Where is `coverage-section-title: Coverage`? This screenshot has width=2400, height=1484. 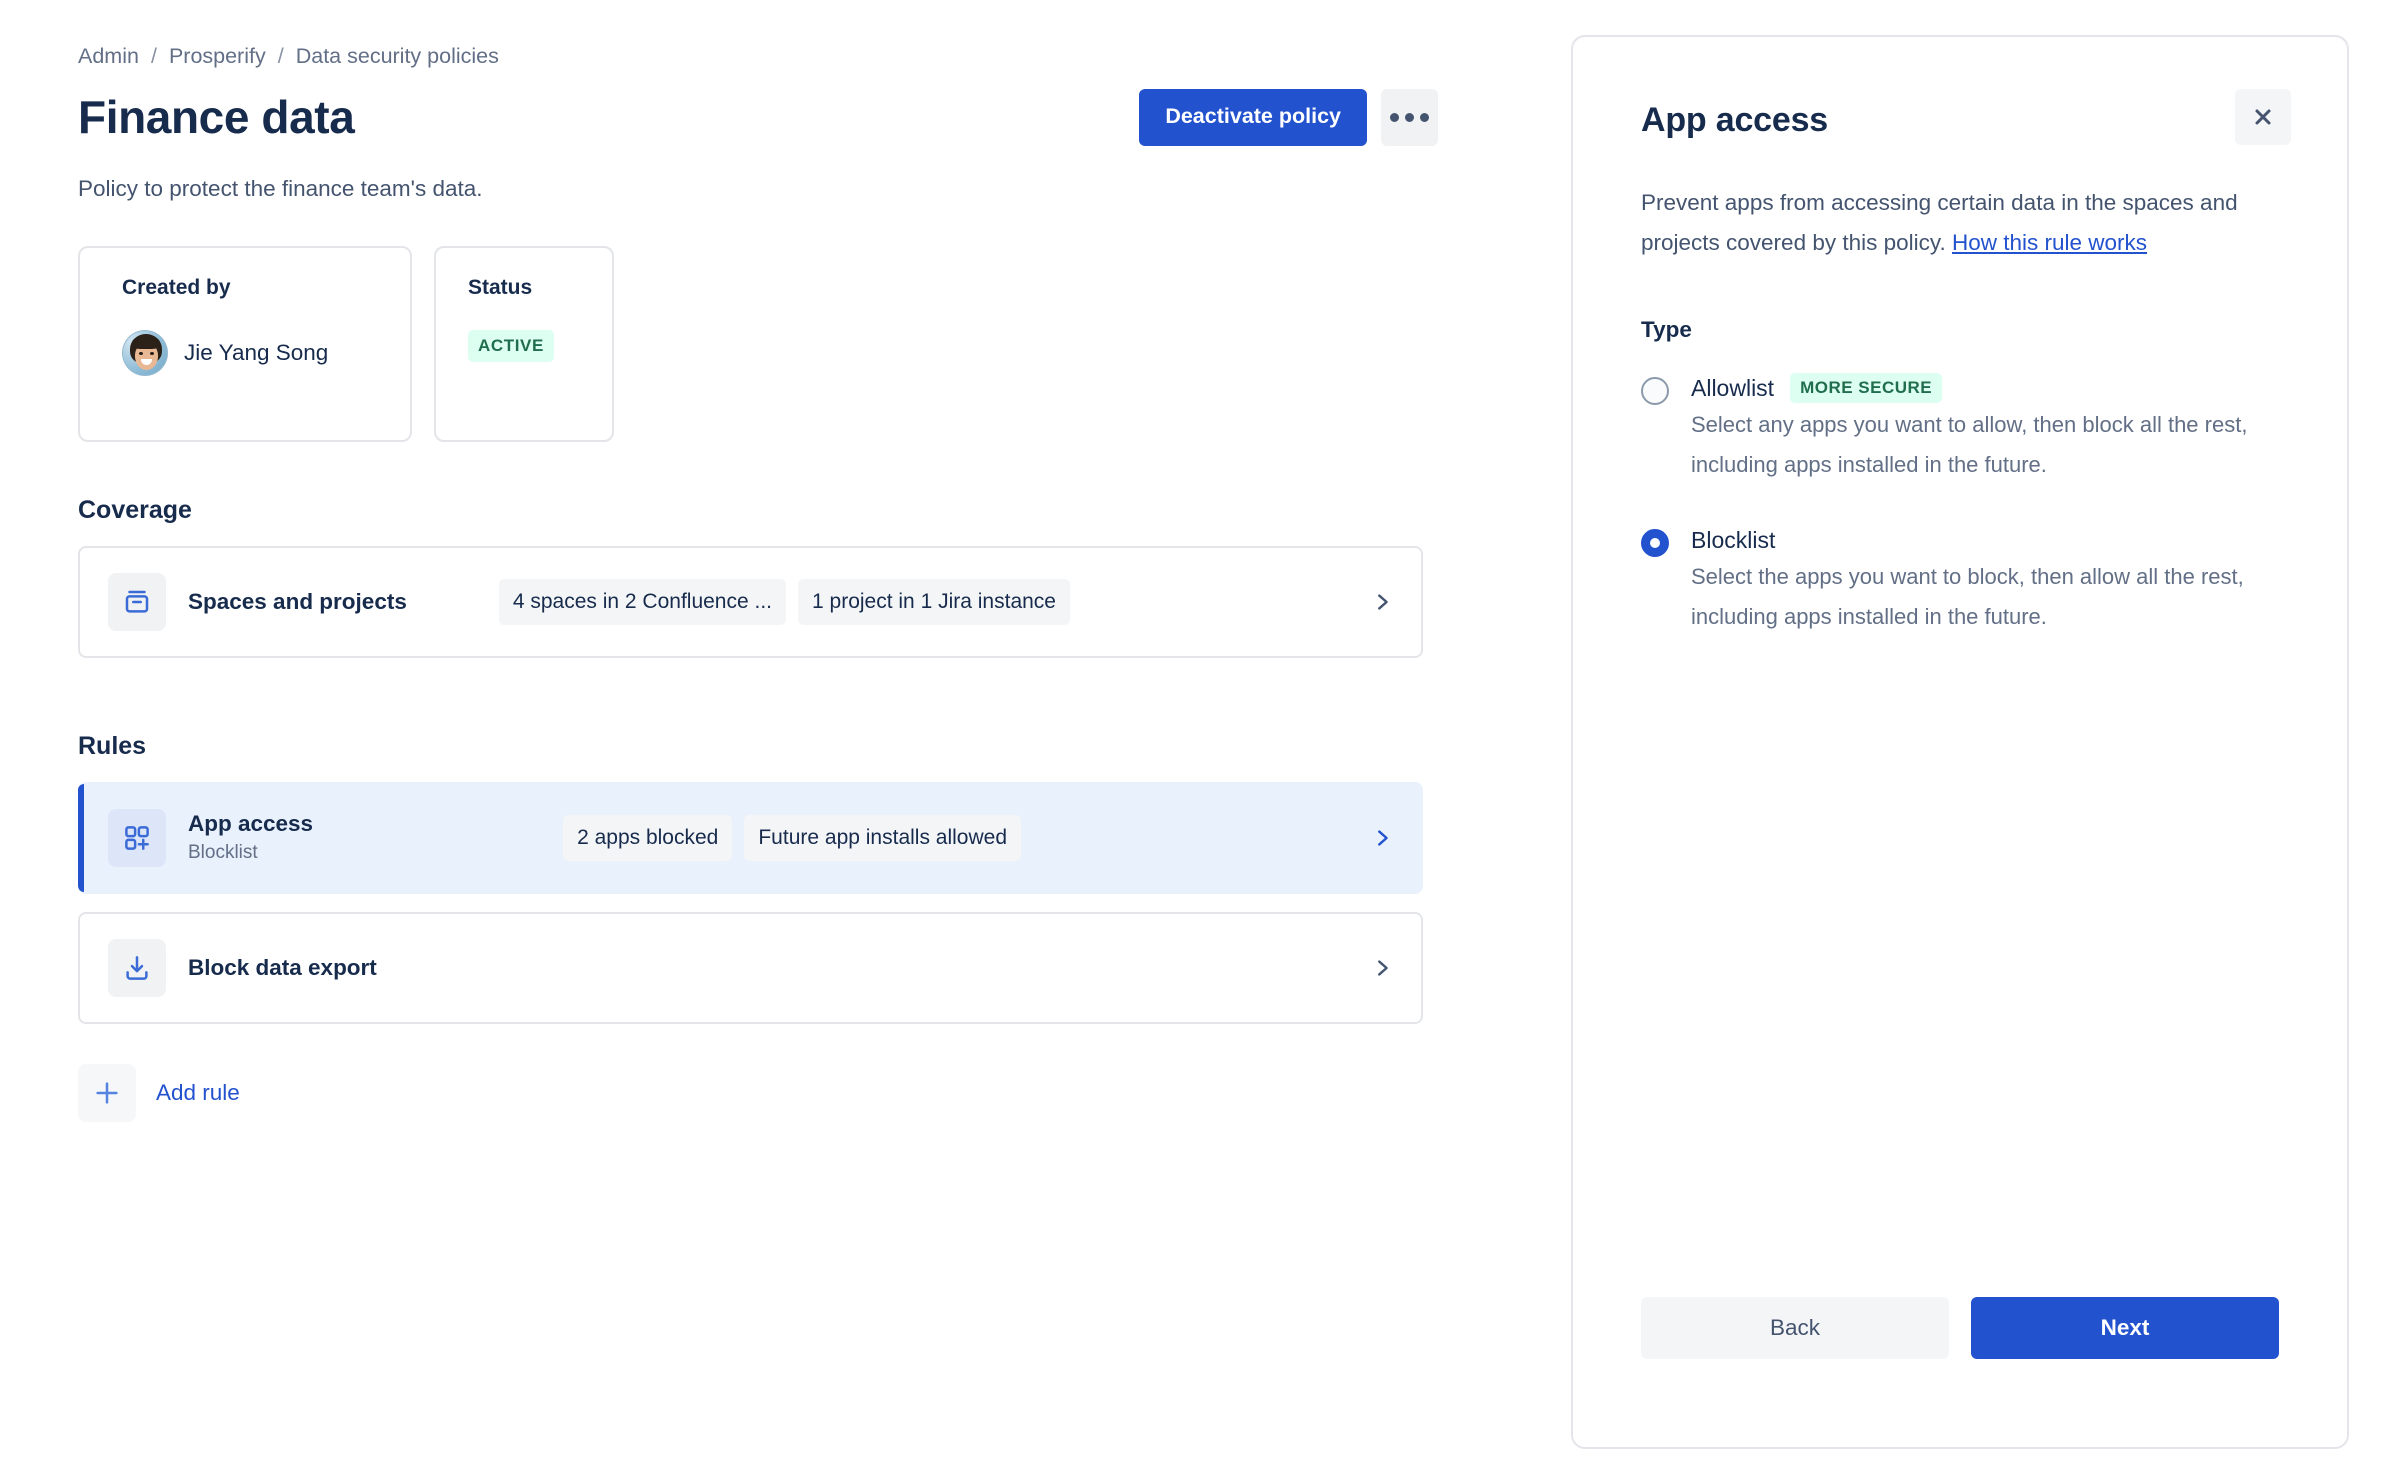 coverage-section-title: Coverage is located at coordinates (135, 510).